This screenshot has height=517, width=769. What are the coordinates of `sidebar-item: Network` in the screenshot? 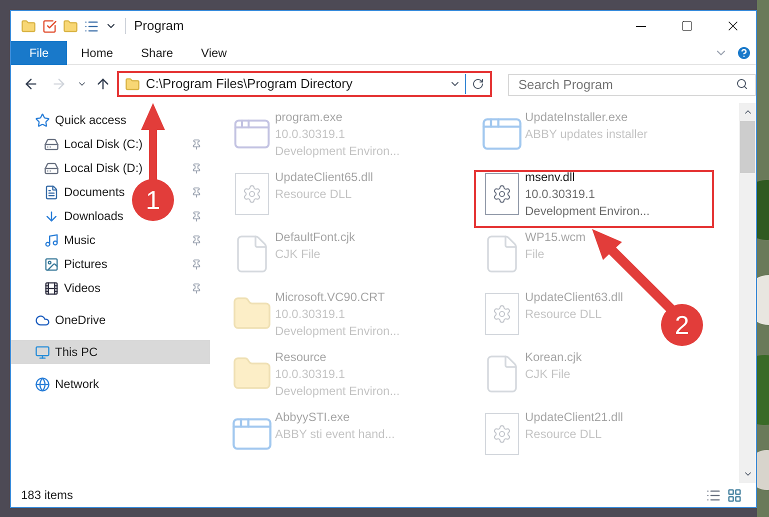 It's located at (77, 384).